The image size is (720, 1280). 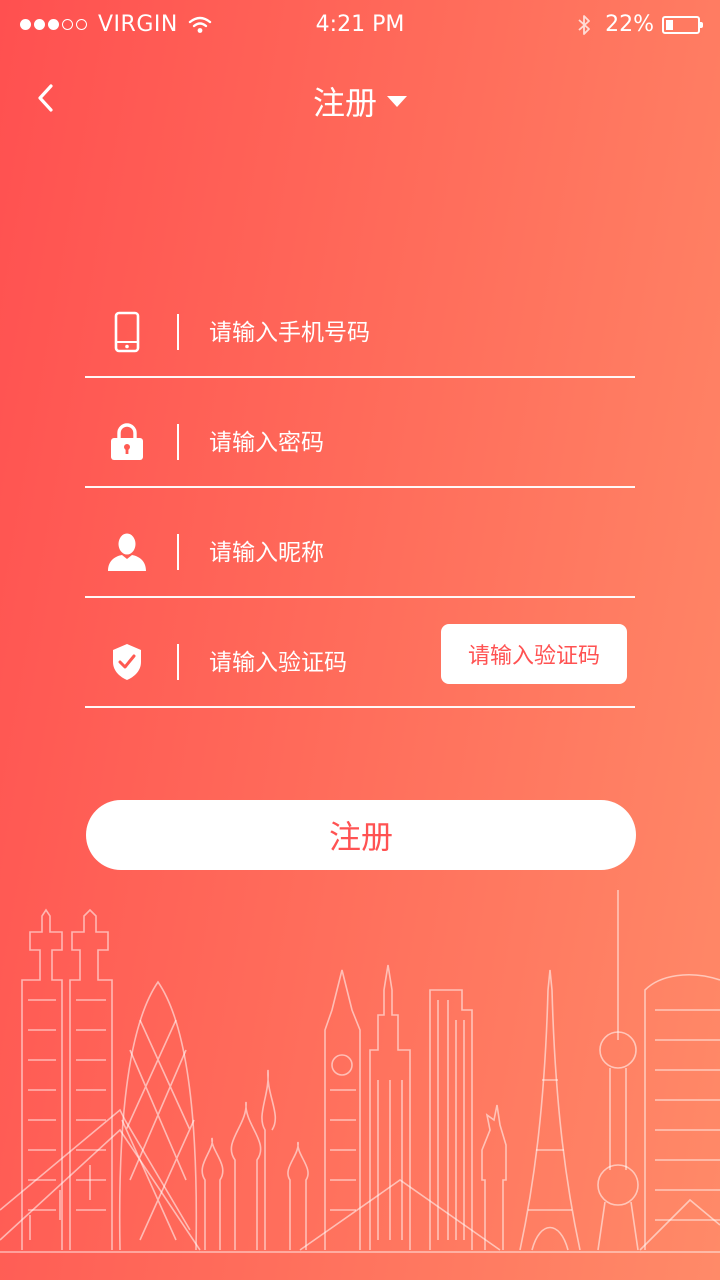 I want to click on password-input, so click(x=409, y=443).